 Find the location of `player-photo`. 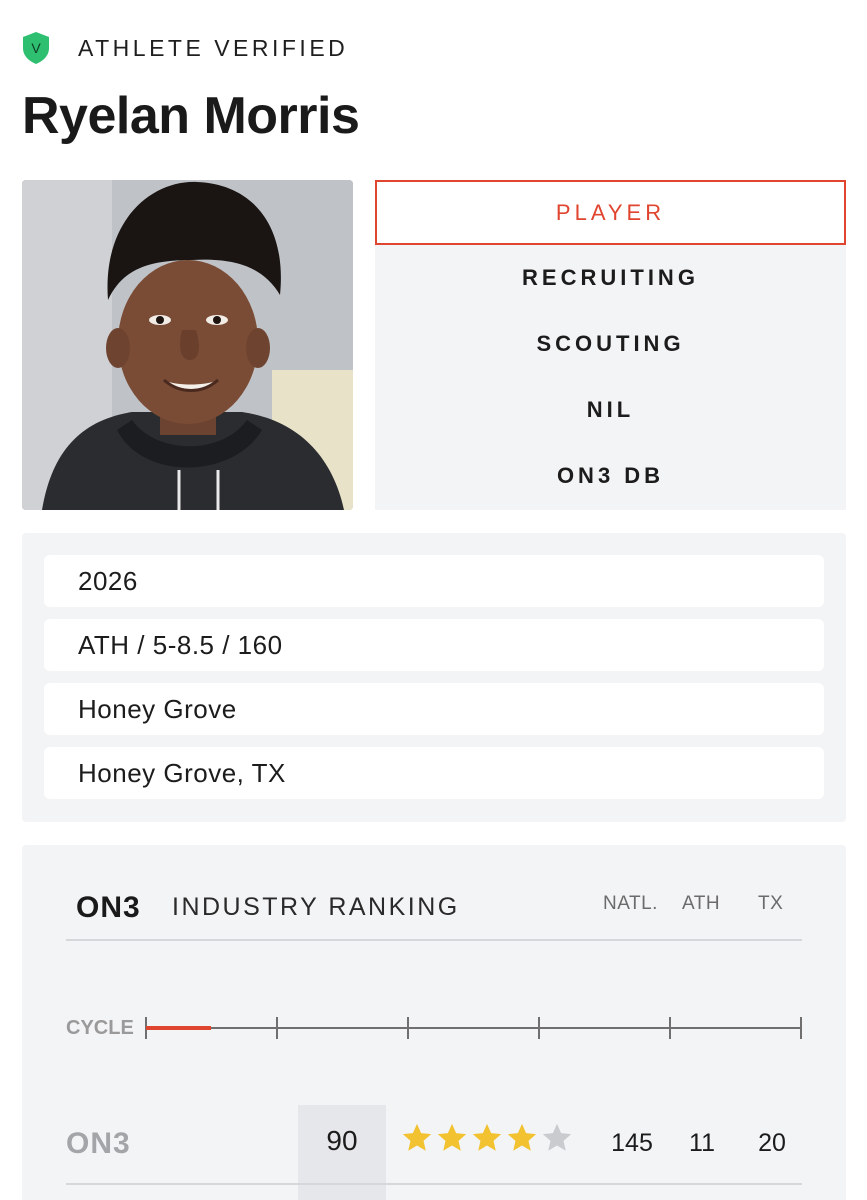

player-photo is located at coordinates (187, 345).